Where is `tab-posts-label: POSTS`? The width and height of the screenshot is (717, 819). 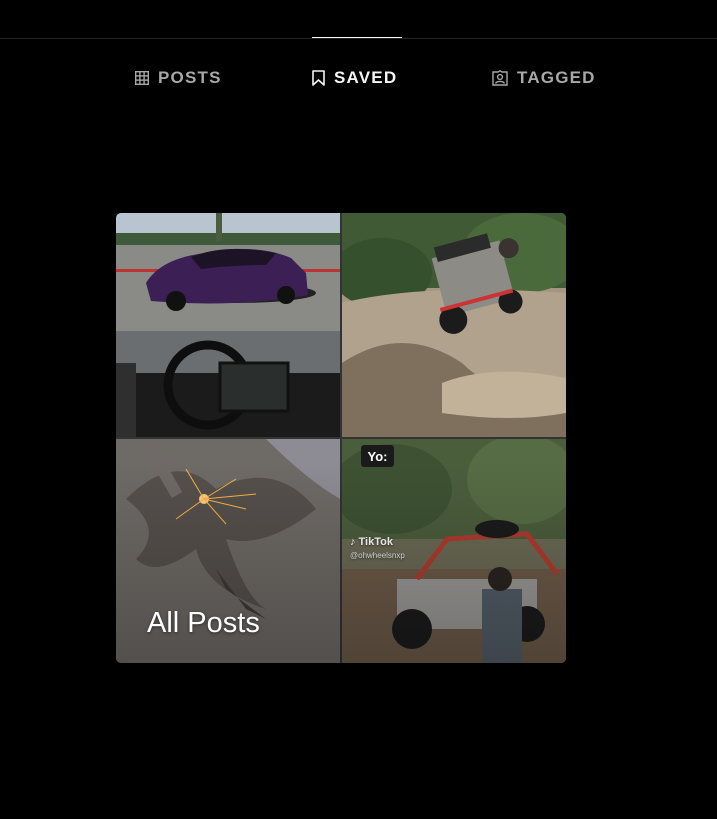
tab-posts-label: POSTS is located at coordinates (190, 77).